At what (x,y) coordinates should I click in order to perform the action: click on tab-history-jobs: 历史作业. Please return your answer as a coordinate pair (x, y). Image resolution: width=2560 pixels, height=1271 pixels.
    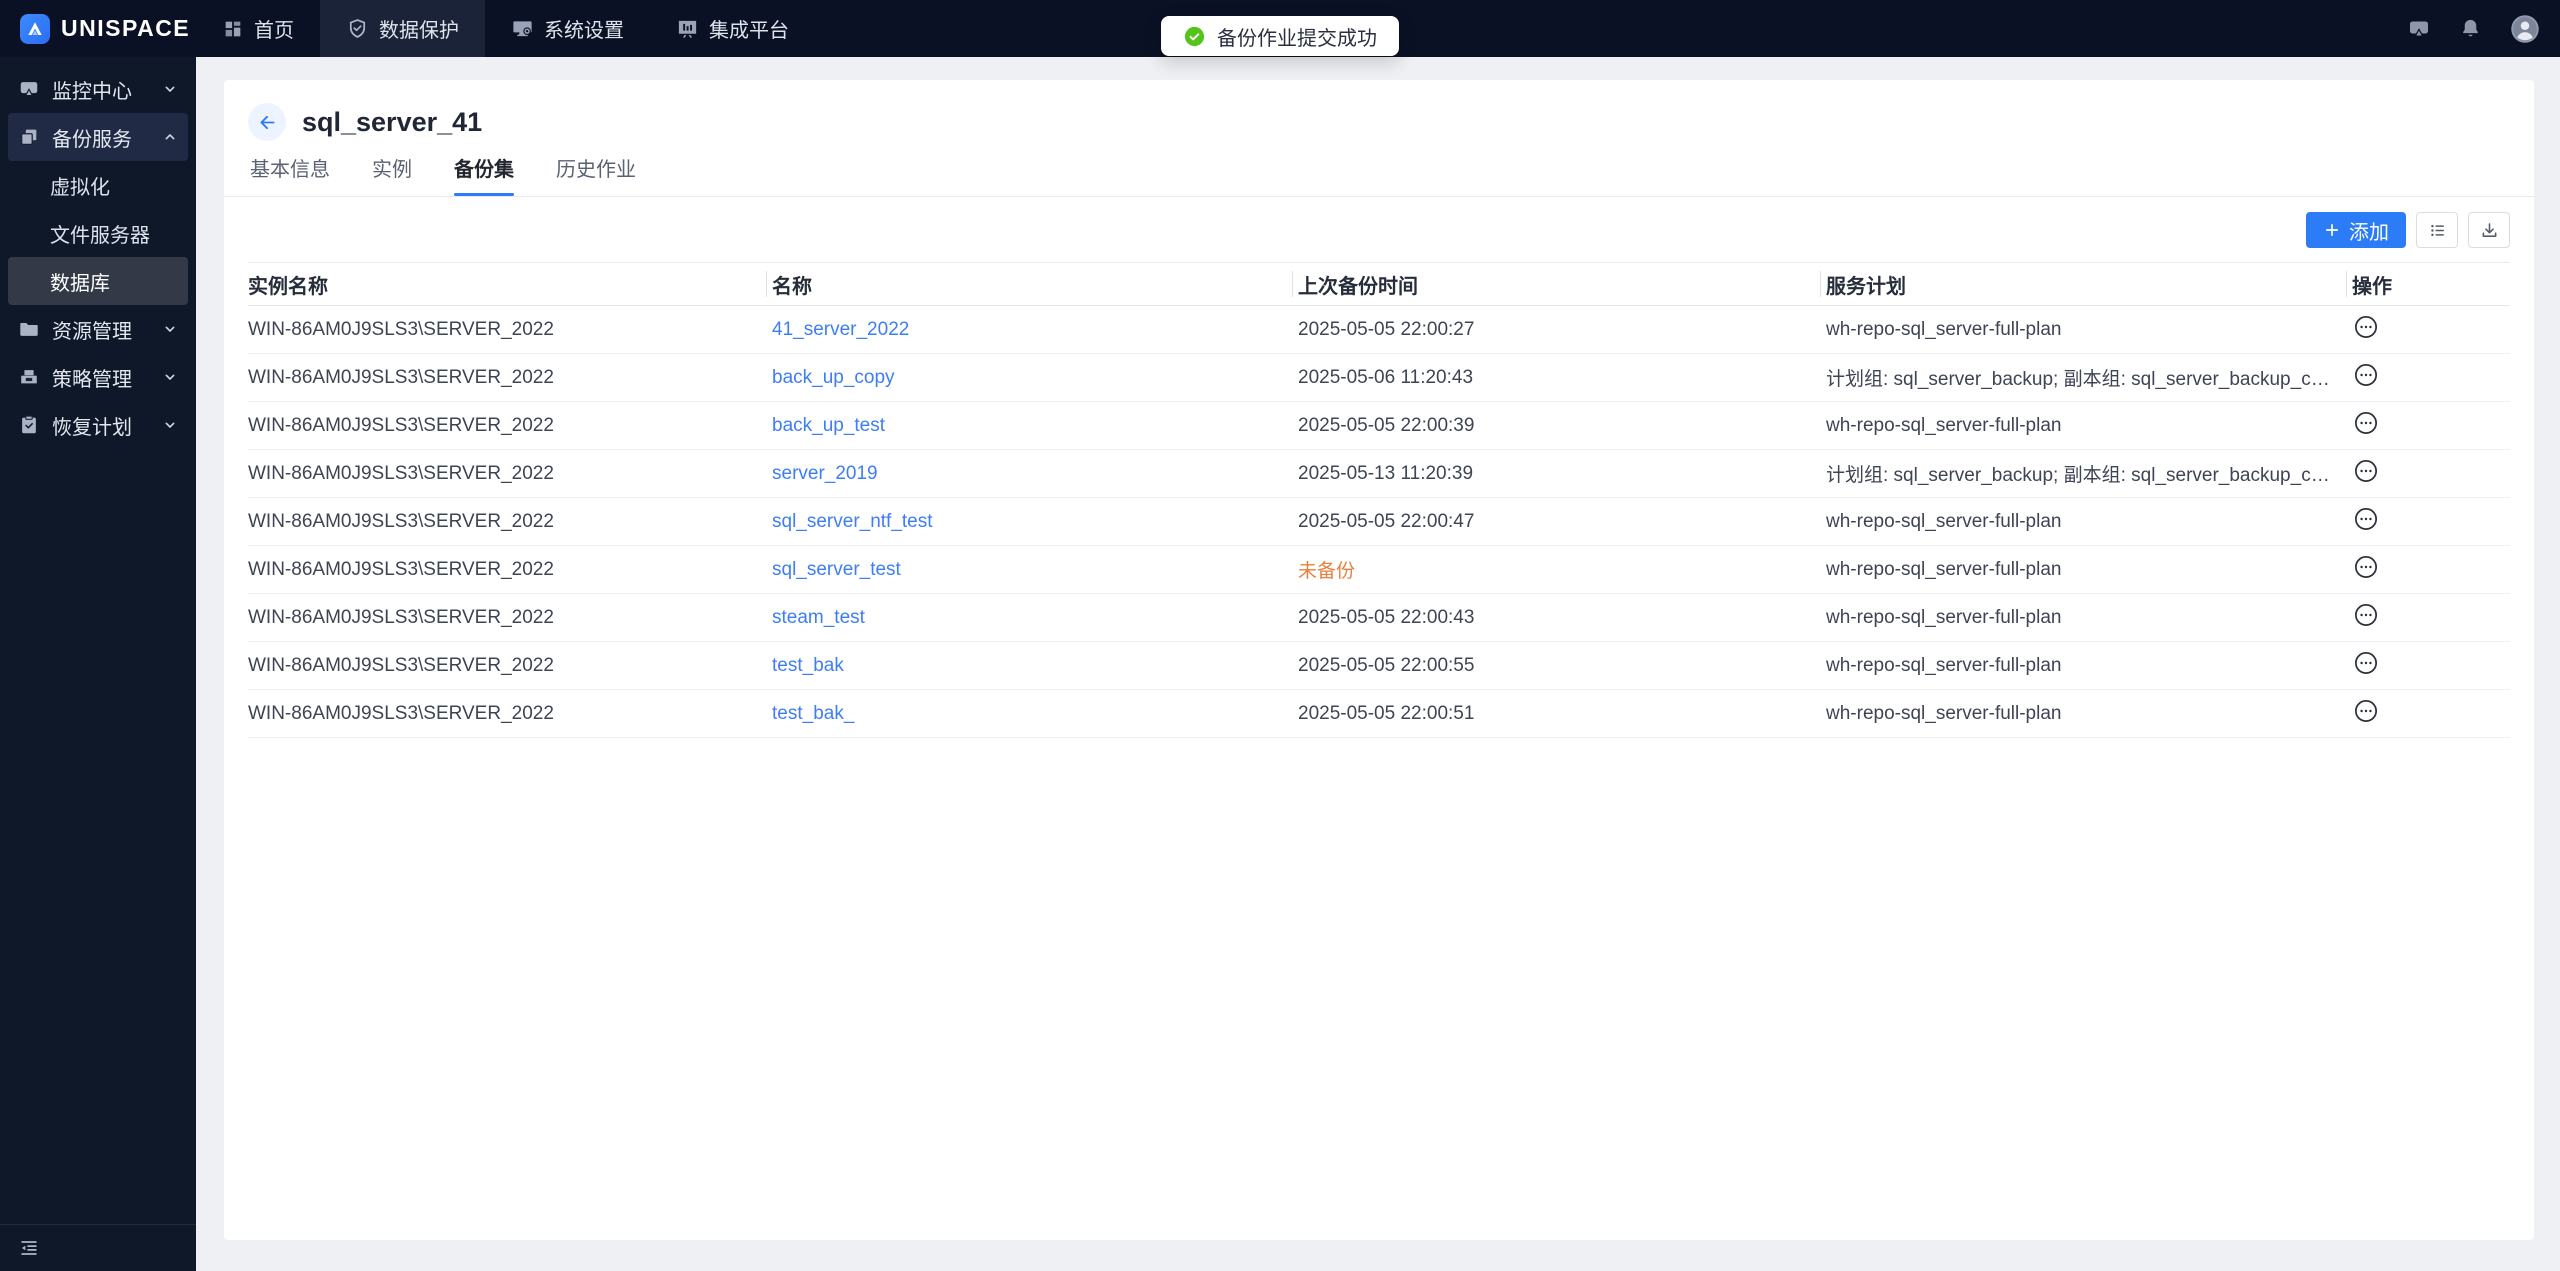
    Looking at the image, I should click on (596, 177).